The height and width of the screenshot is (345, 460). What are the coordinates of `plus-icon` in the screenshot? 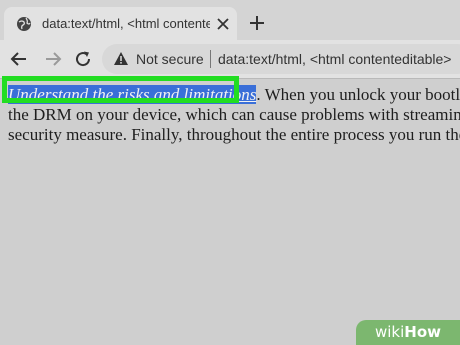 It's located at (257, 23).